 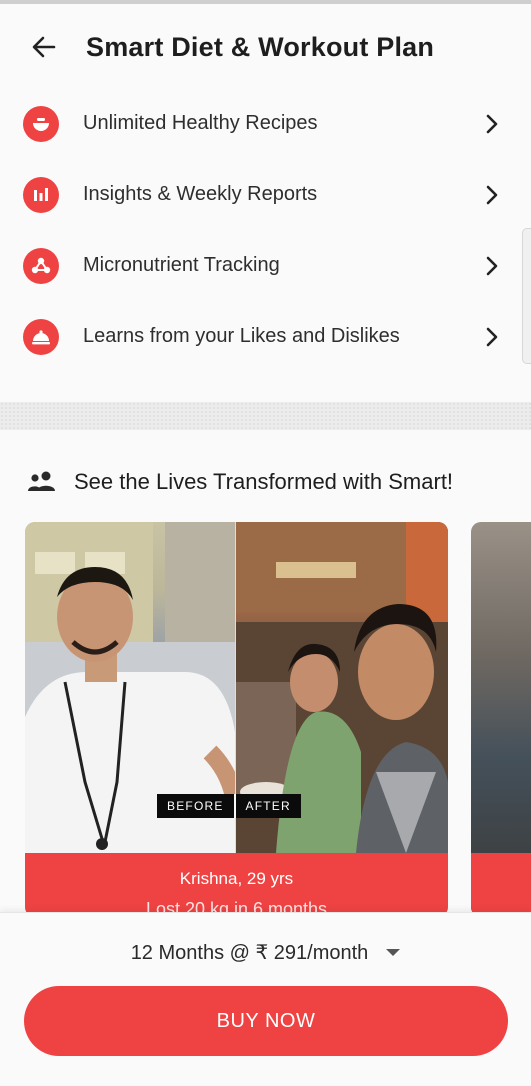 What do you see at coordinates (41, 481) in the screenshot?
I see `people-icon` at bounding box center [41, 481].